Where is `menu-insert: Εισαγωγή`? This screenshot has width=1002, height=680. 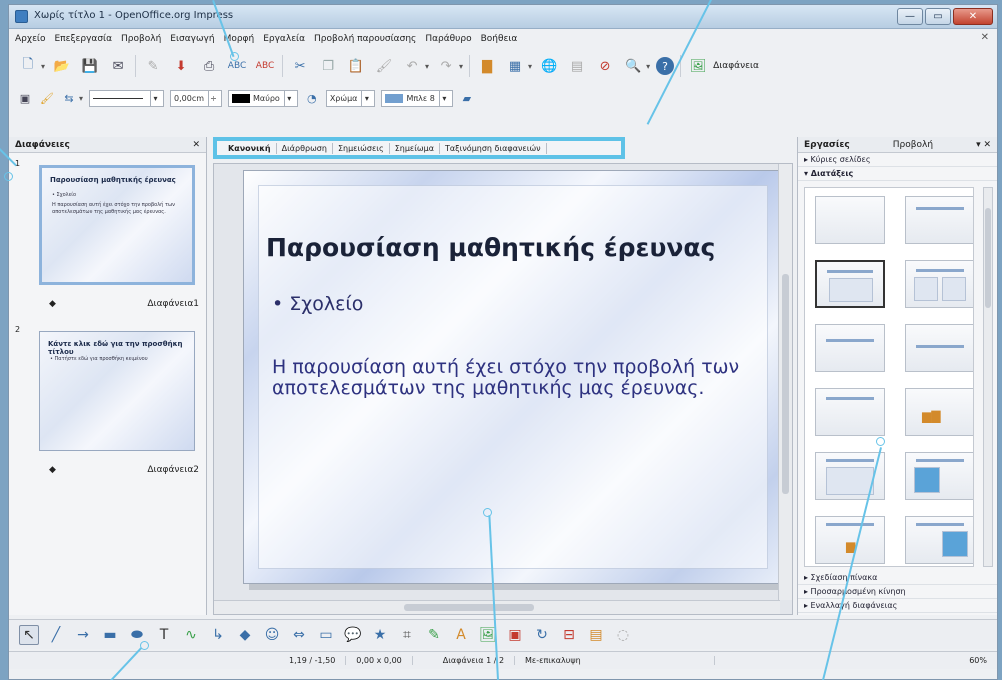 menu-insert: Εισαγωγή is located at coordinates (192, 39).